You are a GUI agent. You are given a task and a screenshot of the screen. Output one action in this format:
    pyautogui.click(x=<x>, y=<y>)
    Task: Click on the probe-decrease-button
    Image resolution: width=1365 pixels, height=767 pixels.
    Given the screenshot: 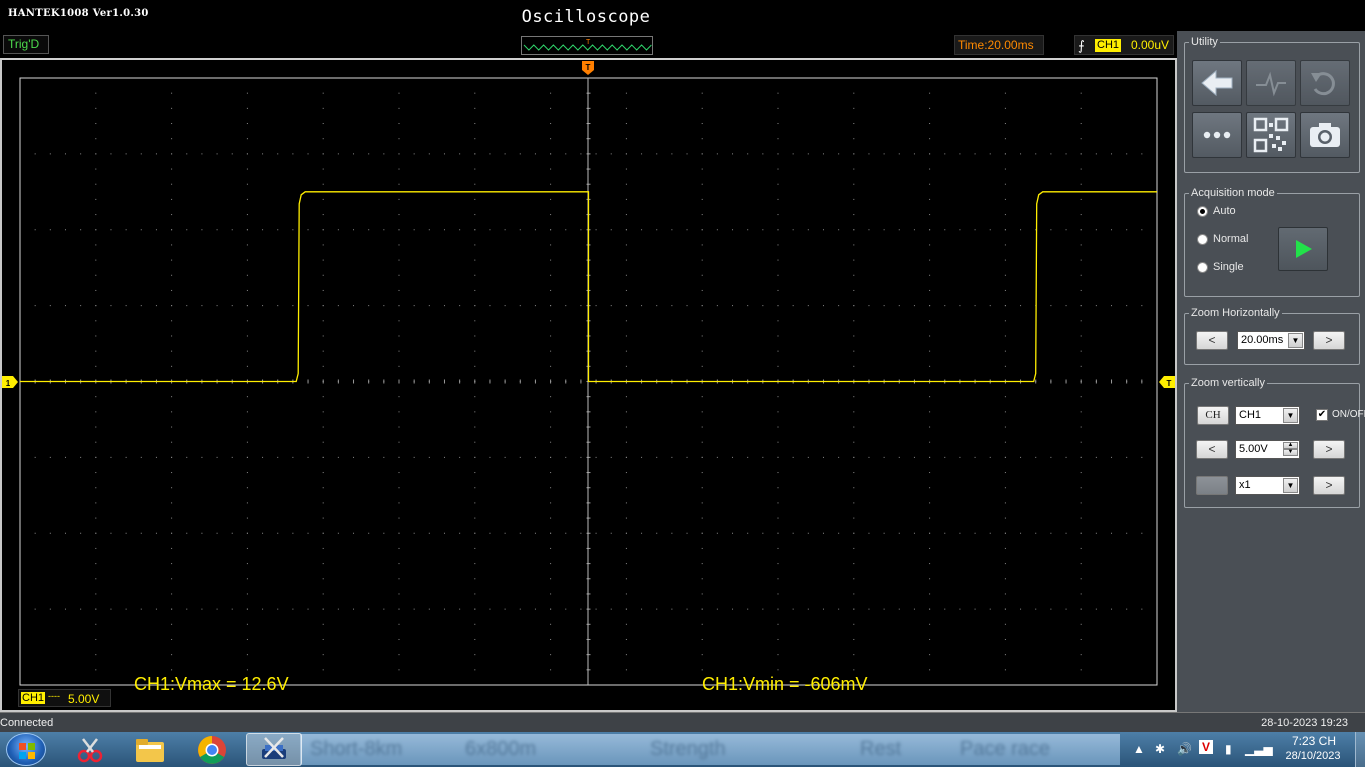 What is the action you would take?
    pyautogui.click(x=1212, y=485)
    